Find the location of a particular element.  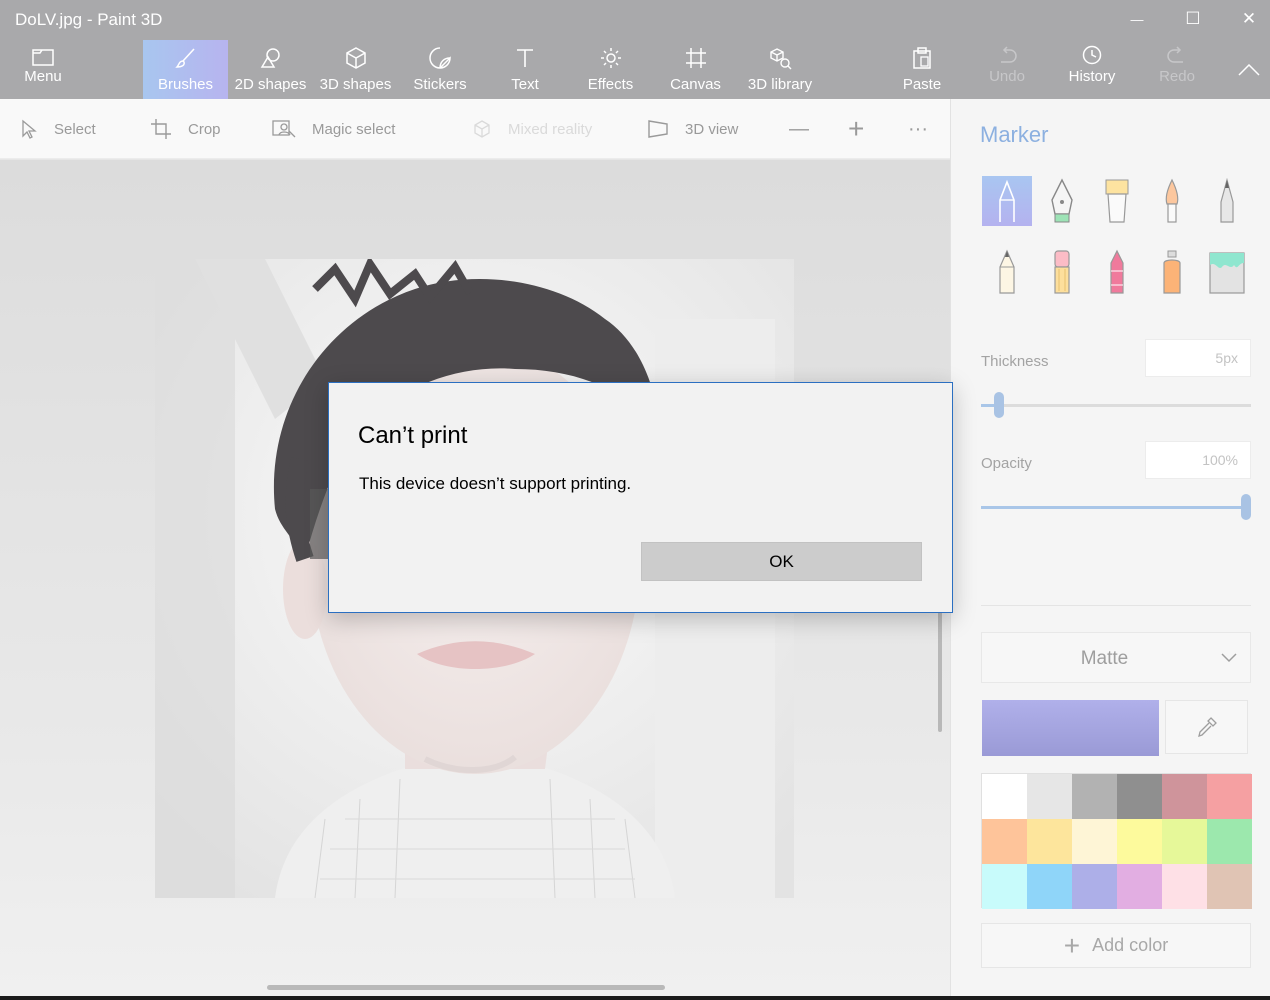

zoom-out-button: — is located at coordinates (799, 129).